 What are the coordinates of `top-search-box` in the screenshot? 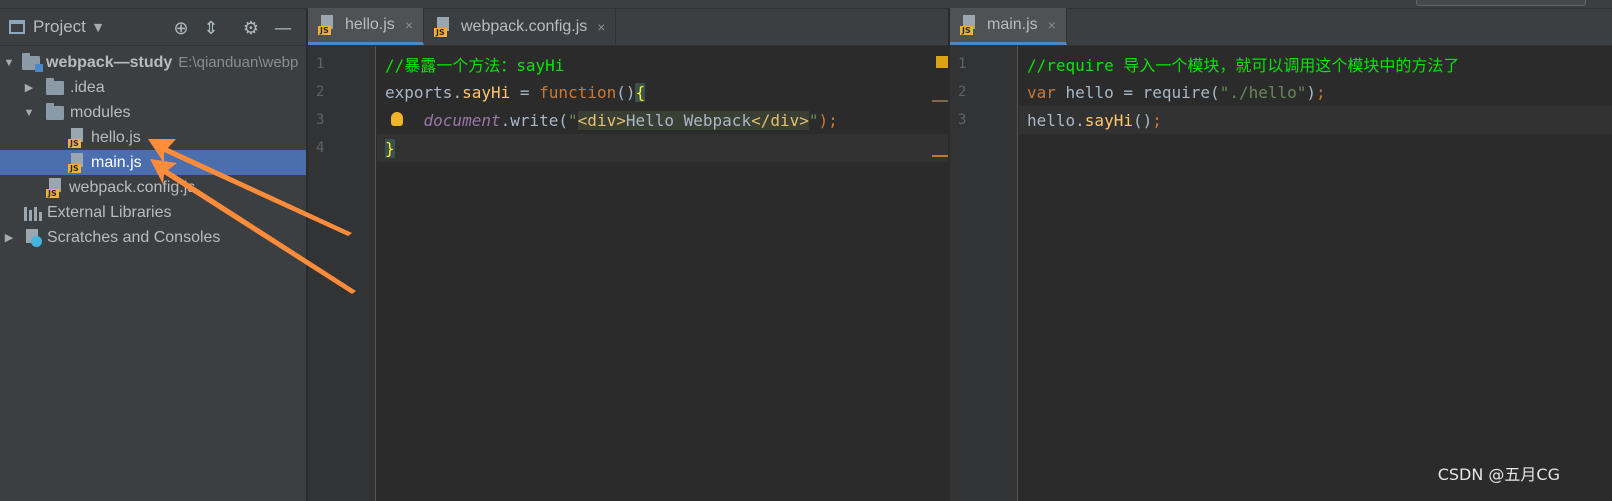 It's located at (1501, 3).